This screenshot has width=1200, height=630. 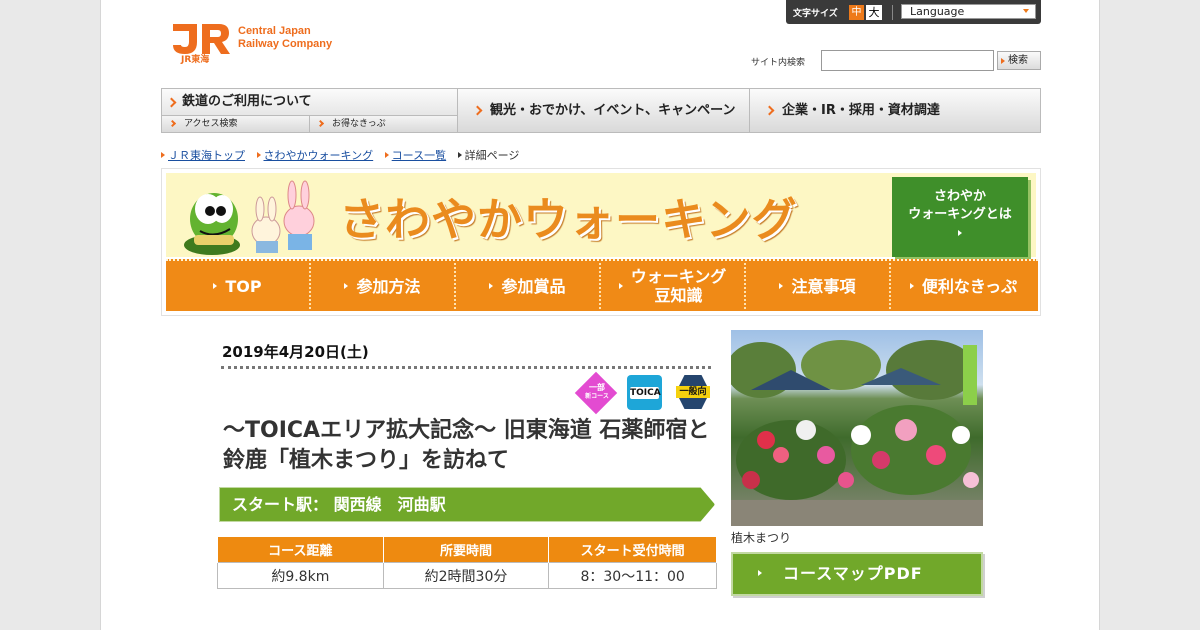 What do you see at coordinates (907, 60) in the screenshot?
I see `site-search-input` at bounding box center [907, 60].